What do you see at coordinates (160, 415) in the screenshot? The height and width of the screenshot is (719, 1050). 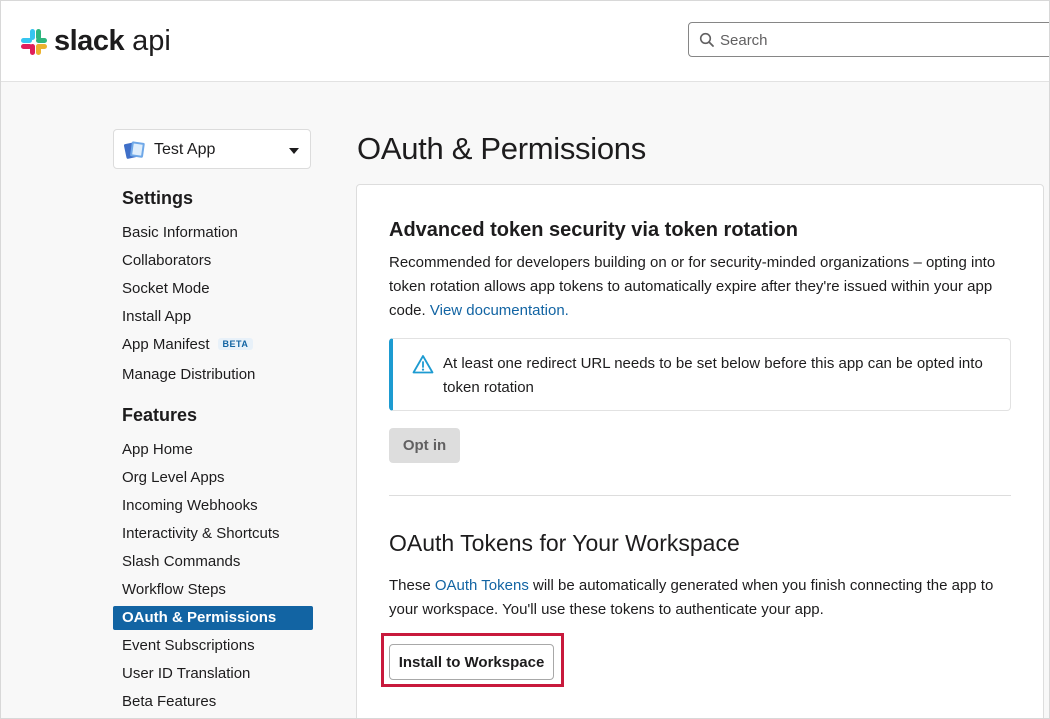 I see `features-heading: Features` at bounding box center [160, 415].